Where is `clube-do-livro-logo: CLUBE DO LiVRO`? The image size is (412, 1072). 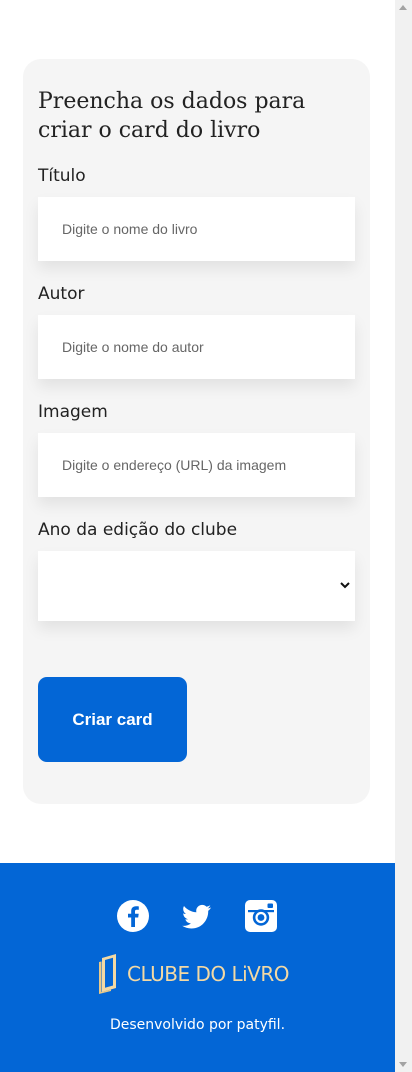 clube-do-livro-logo: CLUBE DO LiVRO is located at coordinates (196, 974).